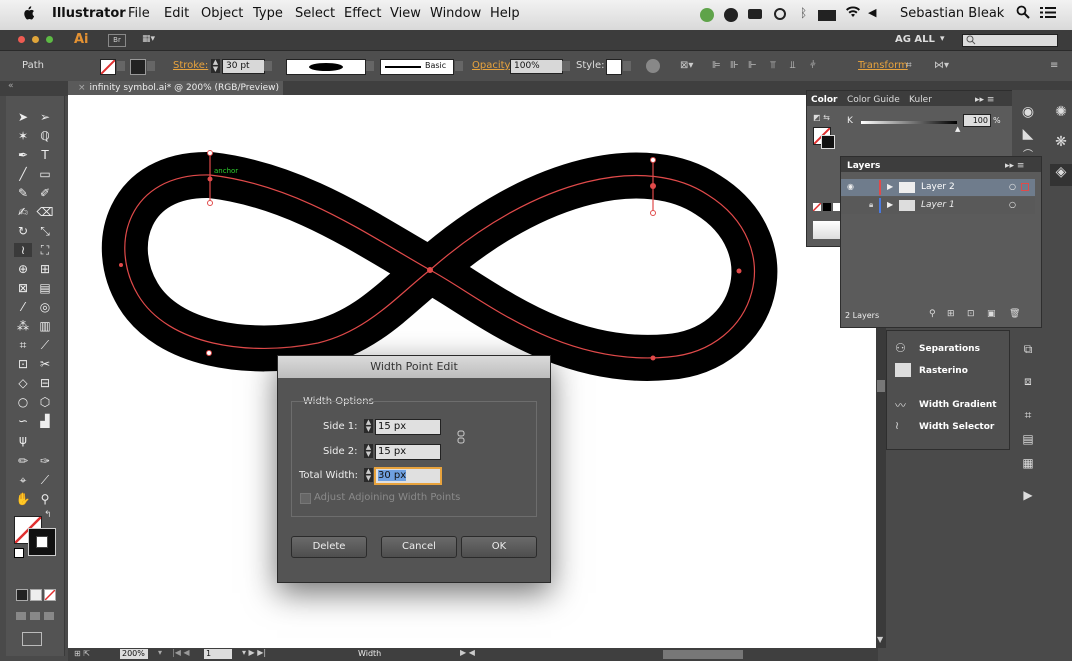 Image resolution: width=1072 pixels, height=661 pixels. I want to click on recolor-artwork-icon, so click(653, 66).